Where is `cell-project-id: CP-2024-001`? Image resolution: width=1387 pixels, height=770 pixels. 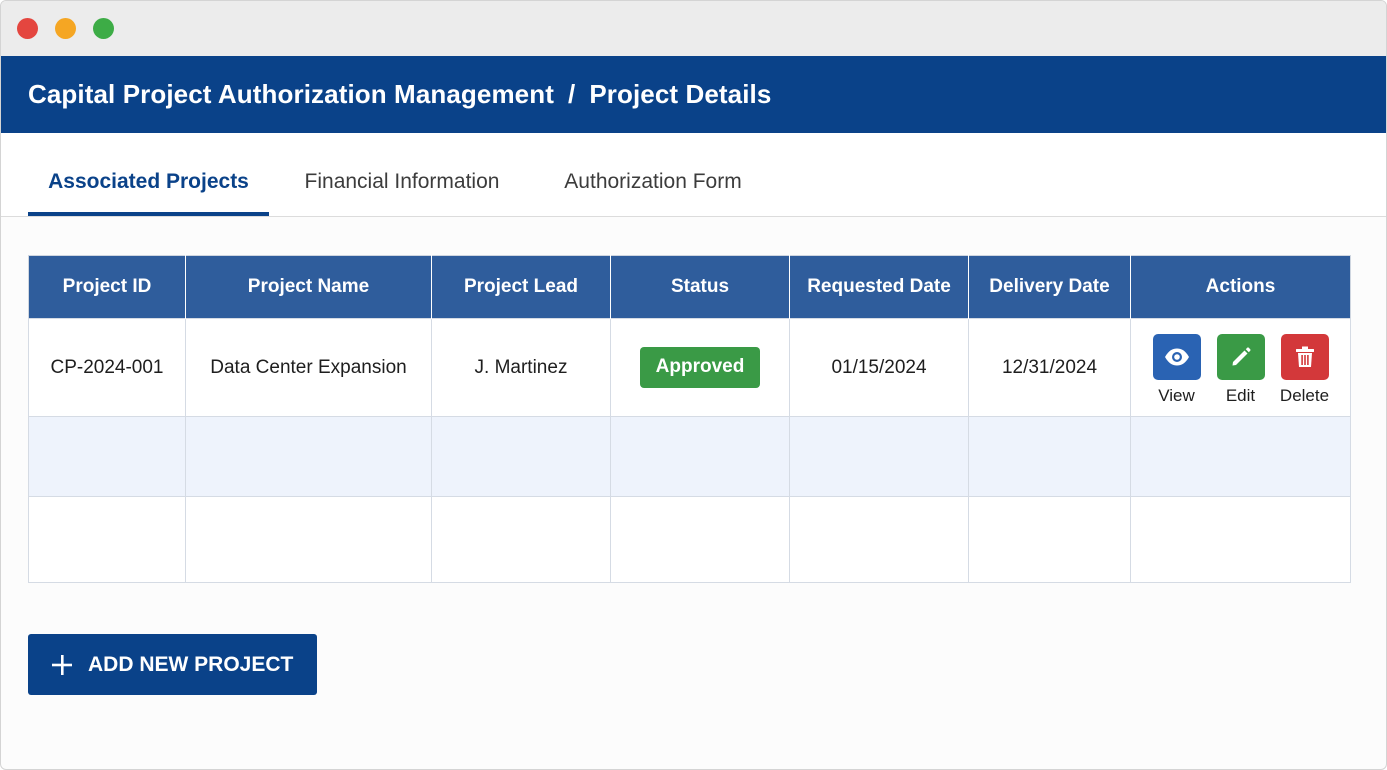 cell-project-id: CP-2024-001 is located at coordinates (107, 367).